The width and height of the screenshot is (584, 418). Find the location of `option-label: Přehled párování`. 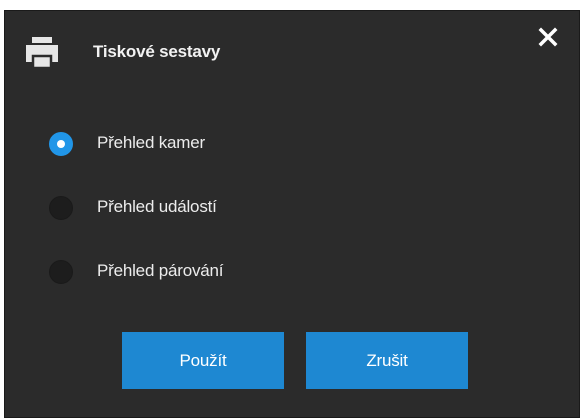

option-label: Přehled párování is located at coordinates (160, 270).